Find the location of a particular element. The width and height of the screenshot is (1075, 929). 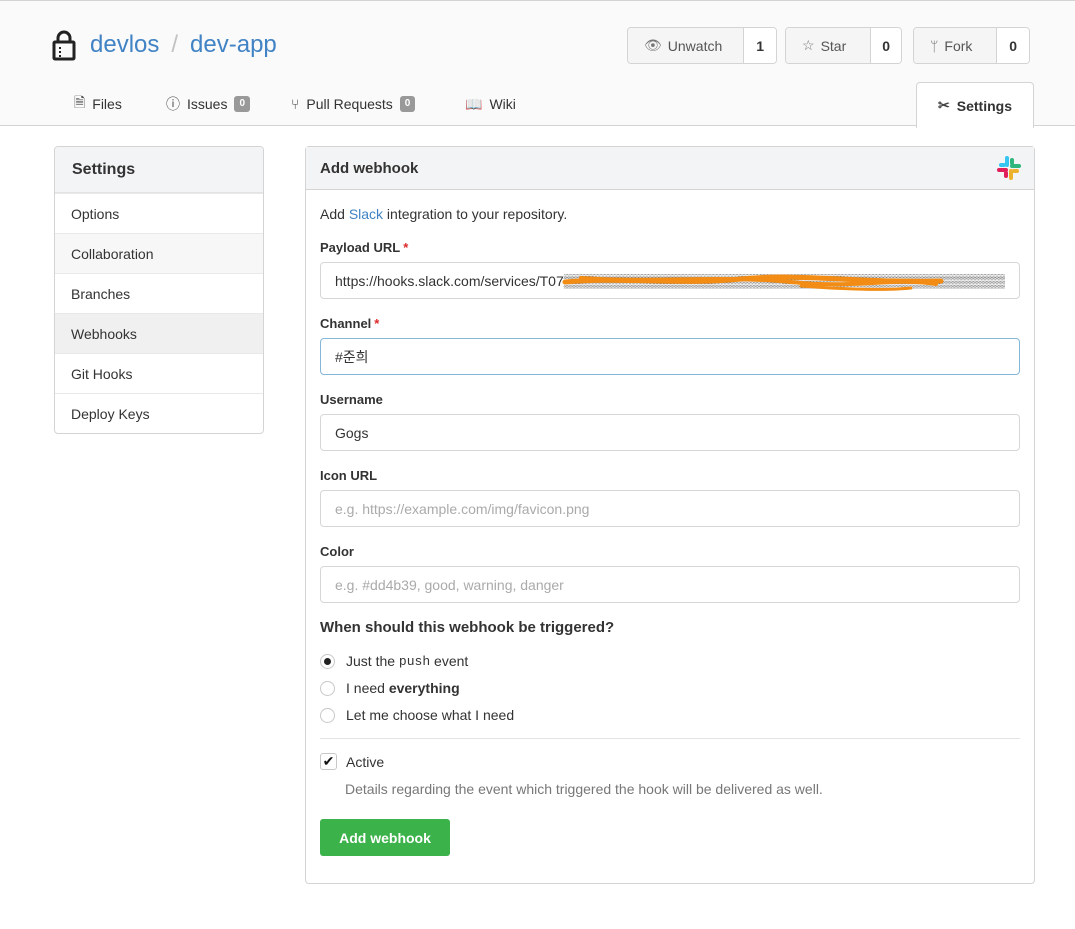

tab-issues: ⓘ Issues 0 is located at coordinates (208, 104).